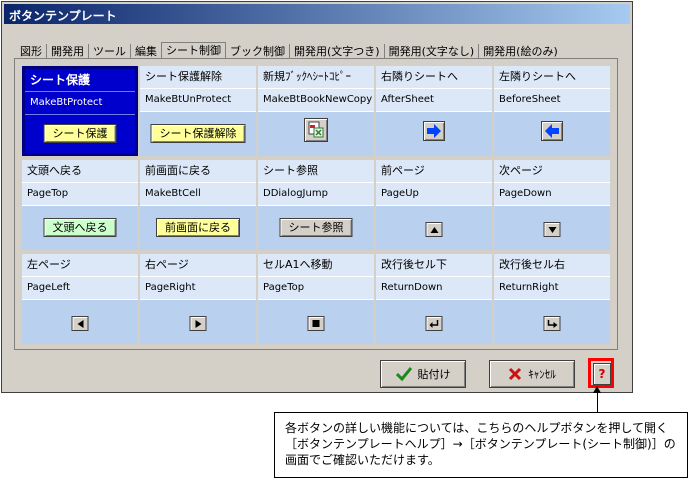 This screenshot has width=694, height=484. Describe the element at coordinates (198, 171) in the screenshot. I see `cell-label: 前画面に戻る` at that location.